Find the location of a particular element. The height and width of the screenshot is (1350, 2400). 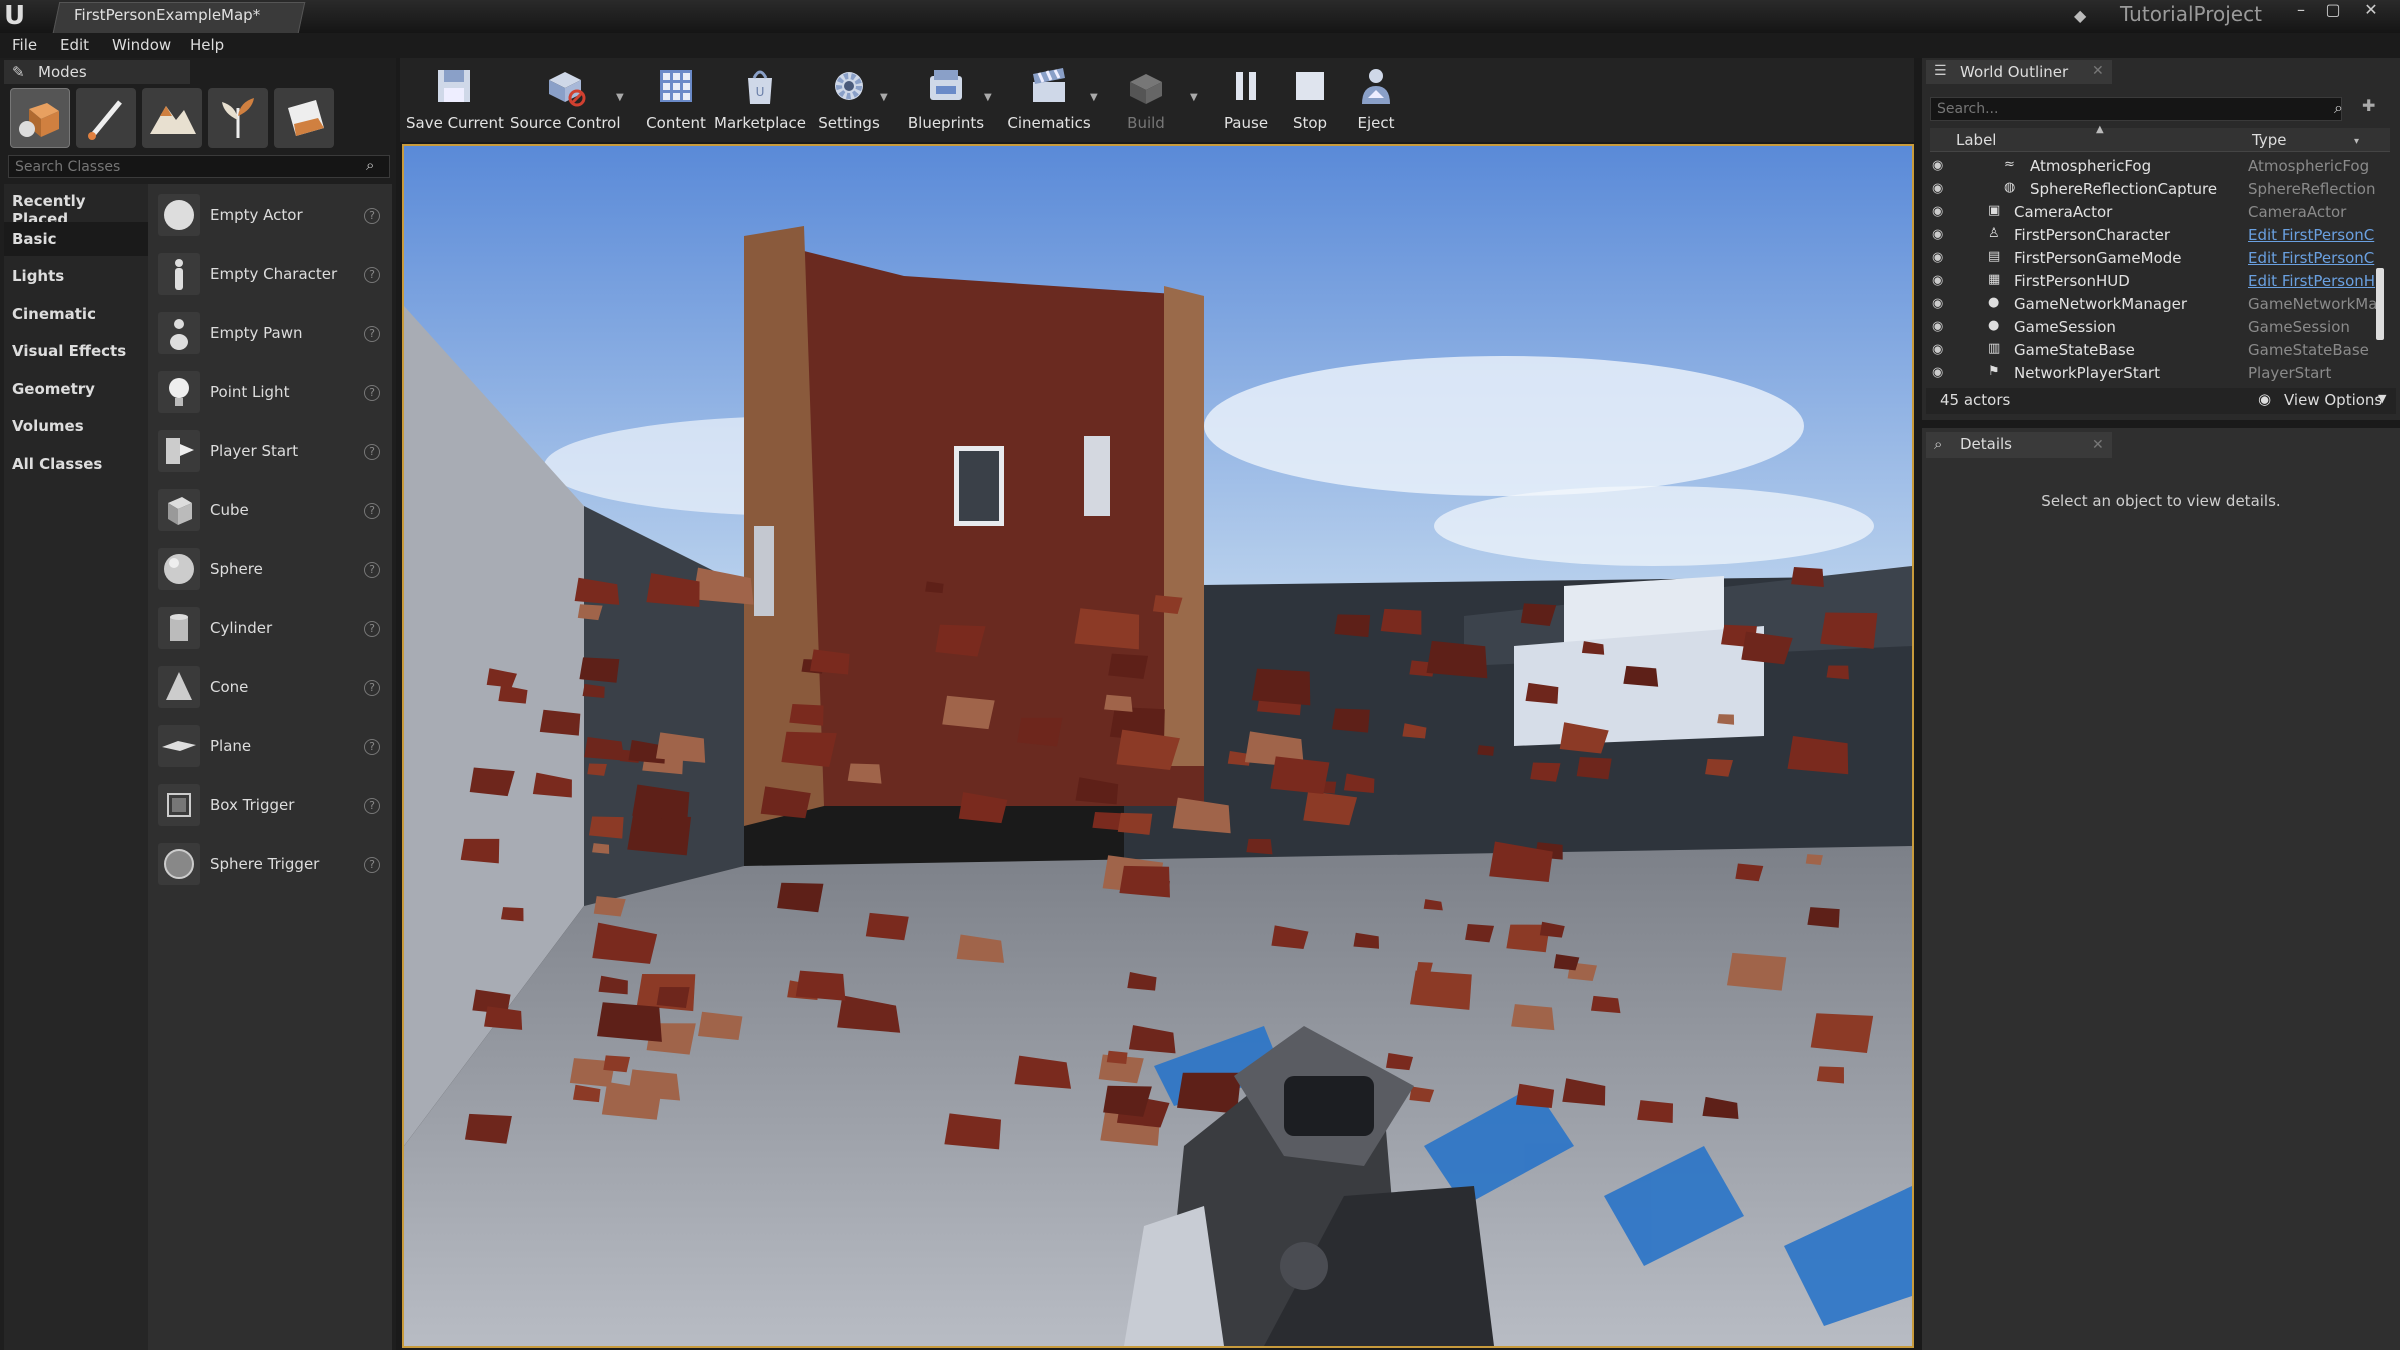

category-cinematic: Cinematic is located at coordinates (76, 314).